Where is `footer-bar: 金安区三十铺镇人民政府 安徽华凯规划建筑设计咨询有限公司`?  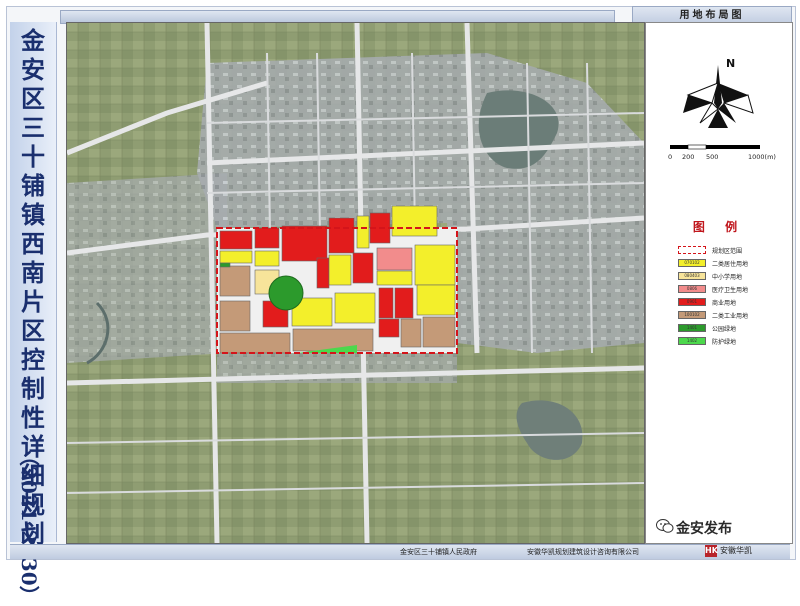
footer-bar: 金安区三十铺镇人民政府 安徽华凯规划建筑设计咨询有限公司 is located at coordinates (400, 551).